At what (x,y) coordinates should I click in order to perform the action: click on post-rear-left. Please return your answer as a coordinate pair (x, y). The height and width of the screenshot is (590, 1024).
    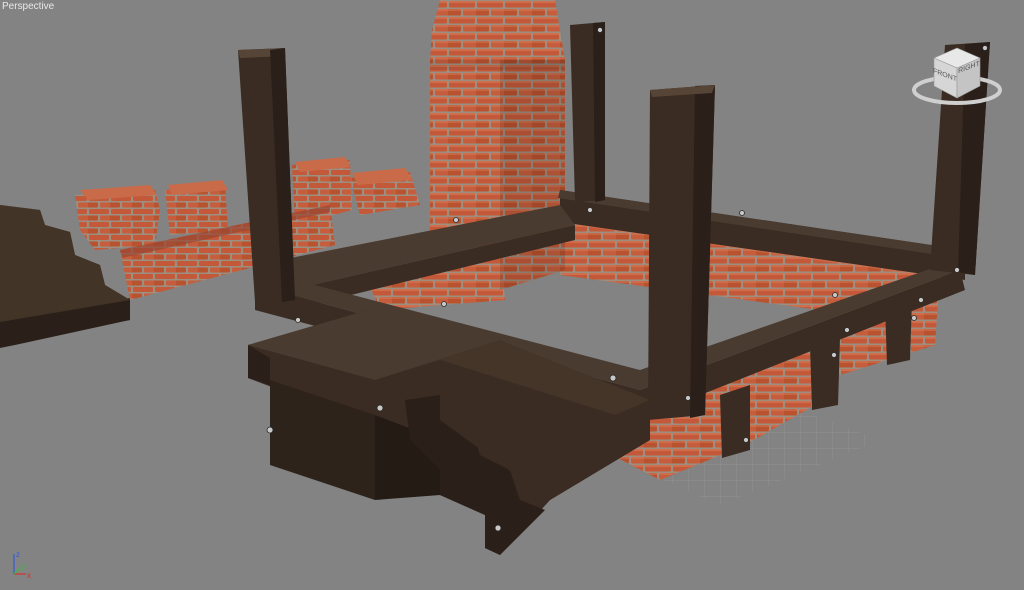
    Looking at the image, I should click on (587, 112).